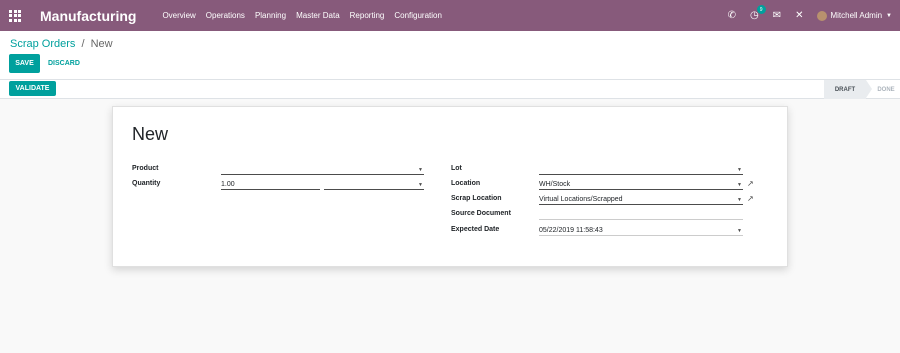 Image resolution: width=900 pixels, height=353 pixels. What do you see at coordinates (374, 185) in the screenshot?
I see `uom-field: ▼` at bounding box center [374, 185].